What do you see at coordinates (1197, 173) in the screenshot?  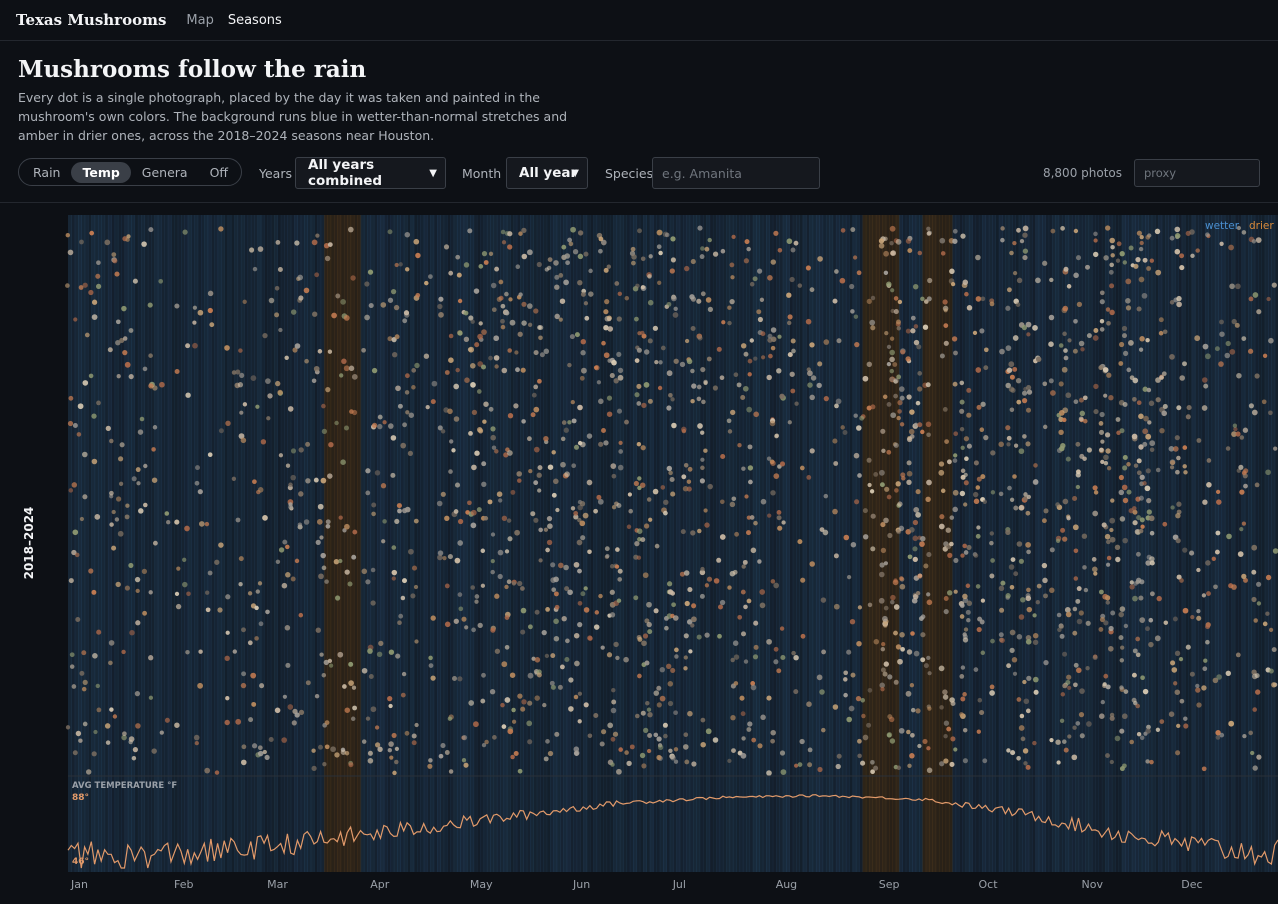 I see `proxy-input` at bounding box center [1197, 173].